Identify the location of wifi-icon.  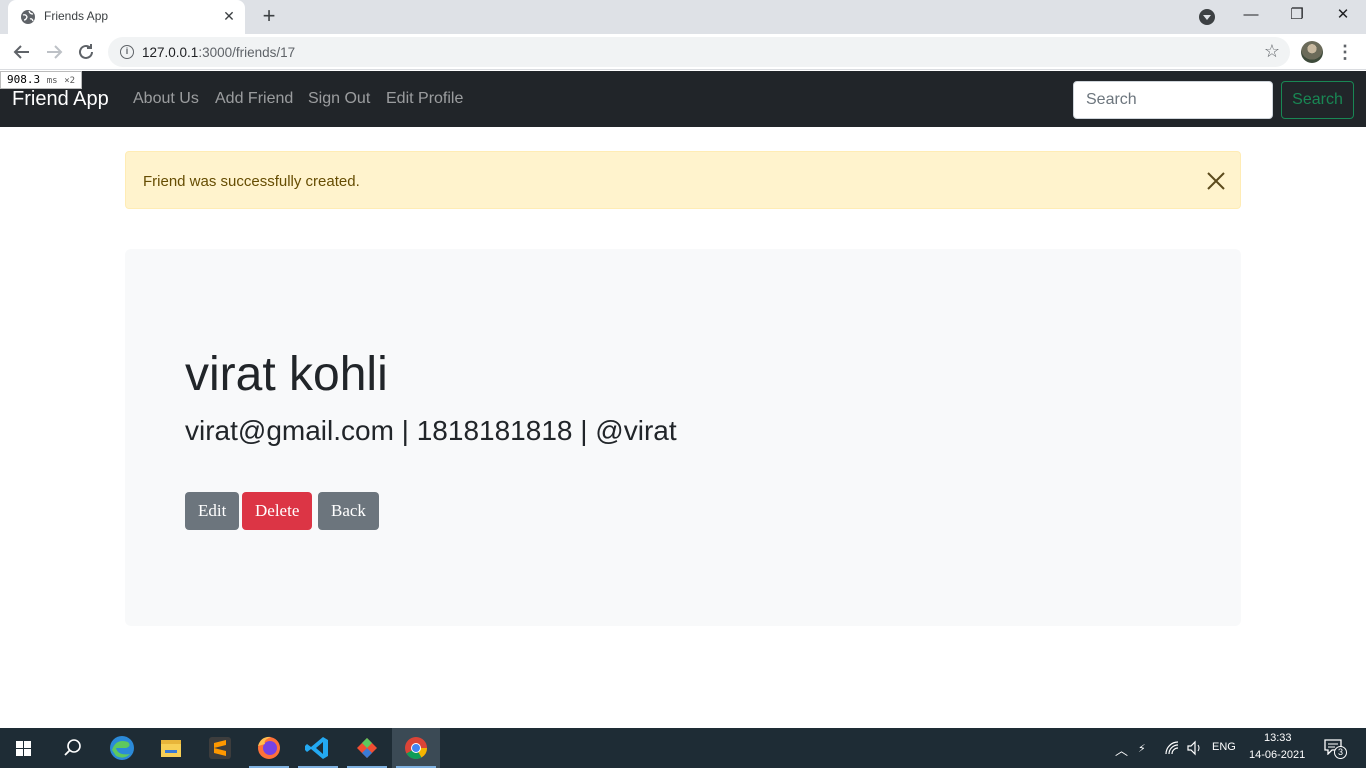
(1172, 748).